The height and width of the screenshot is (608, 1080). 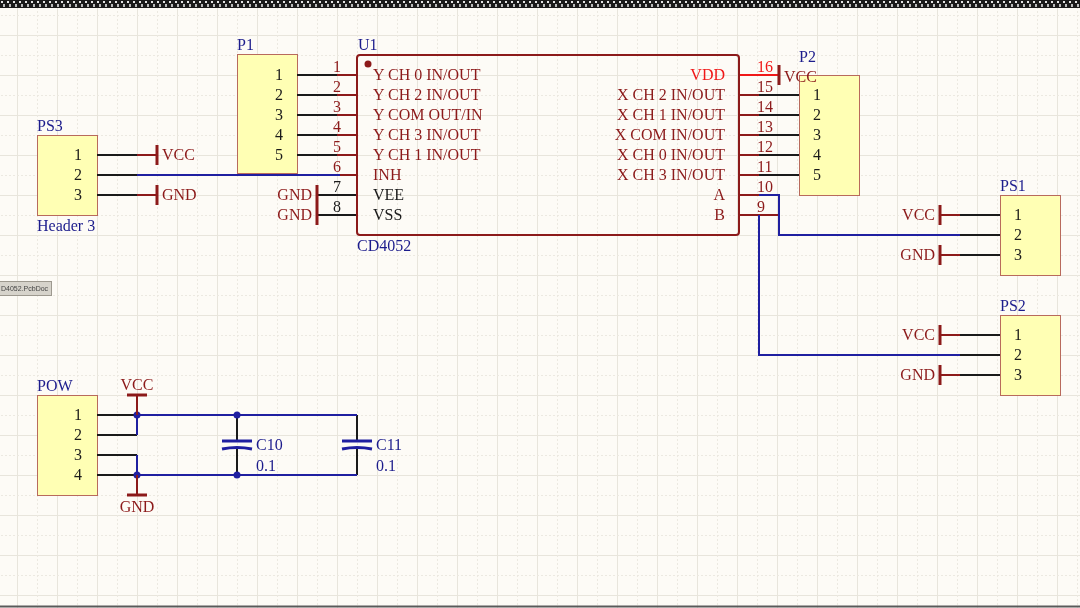 What do you see at coordinates (368, 64) in the screenshot?
I see `pin-one-dot-icon` at bounding box center [368, 64].